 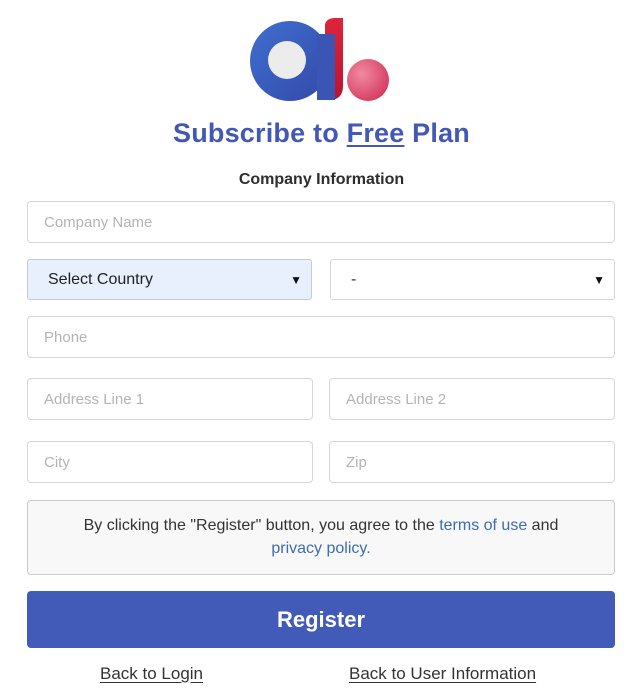 I want to click on section-heading: Company Information, so click(x=321, y=179).